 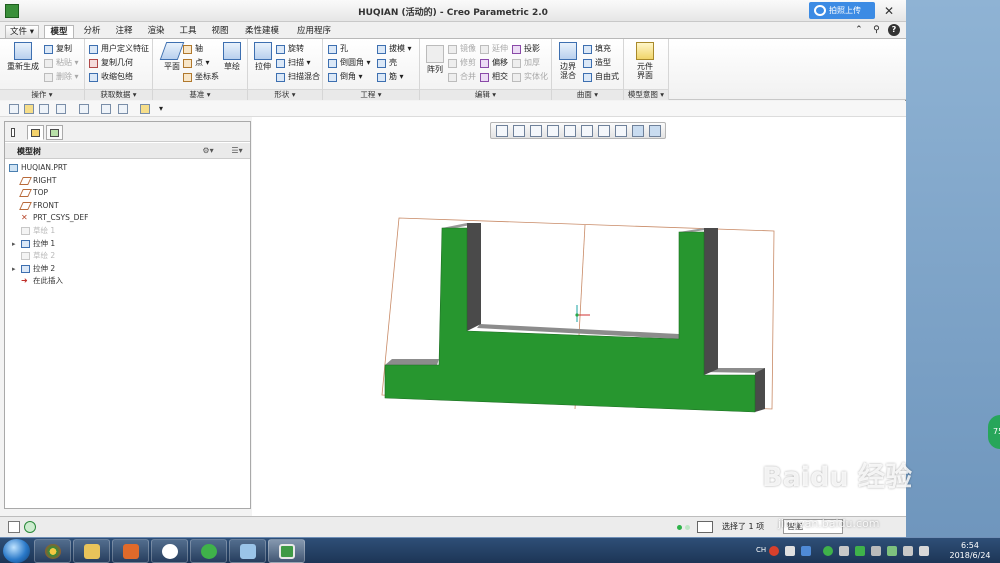 What do you see at coordinates (908, 551) in the screenshot?
I see `tray-flag-icon` at bounding box center [908, 551].